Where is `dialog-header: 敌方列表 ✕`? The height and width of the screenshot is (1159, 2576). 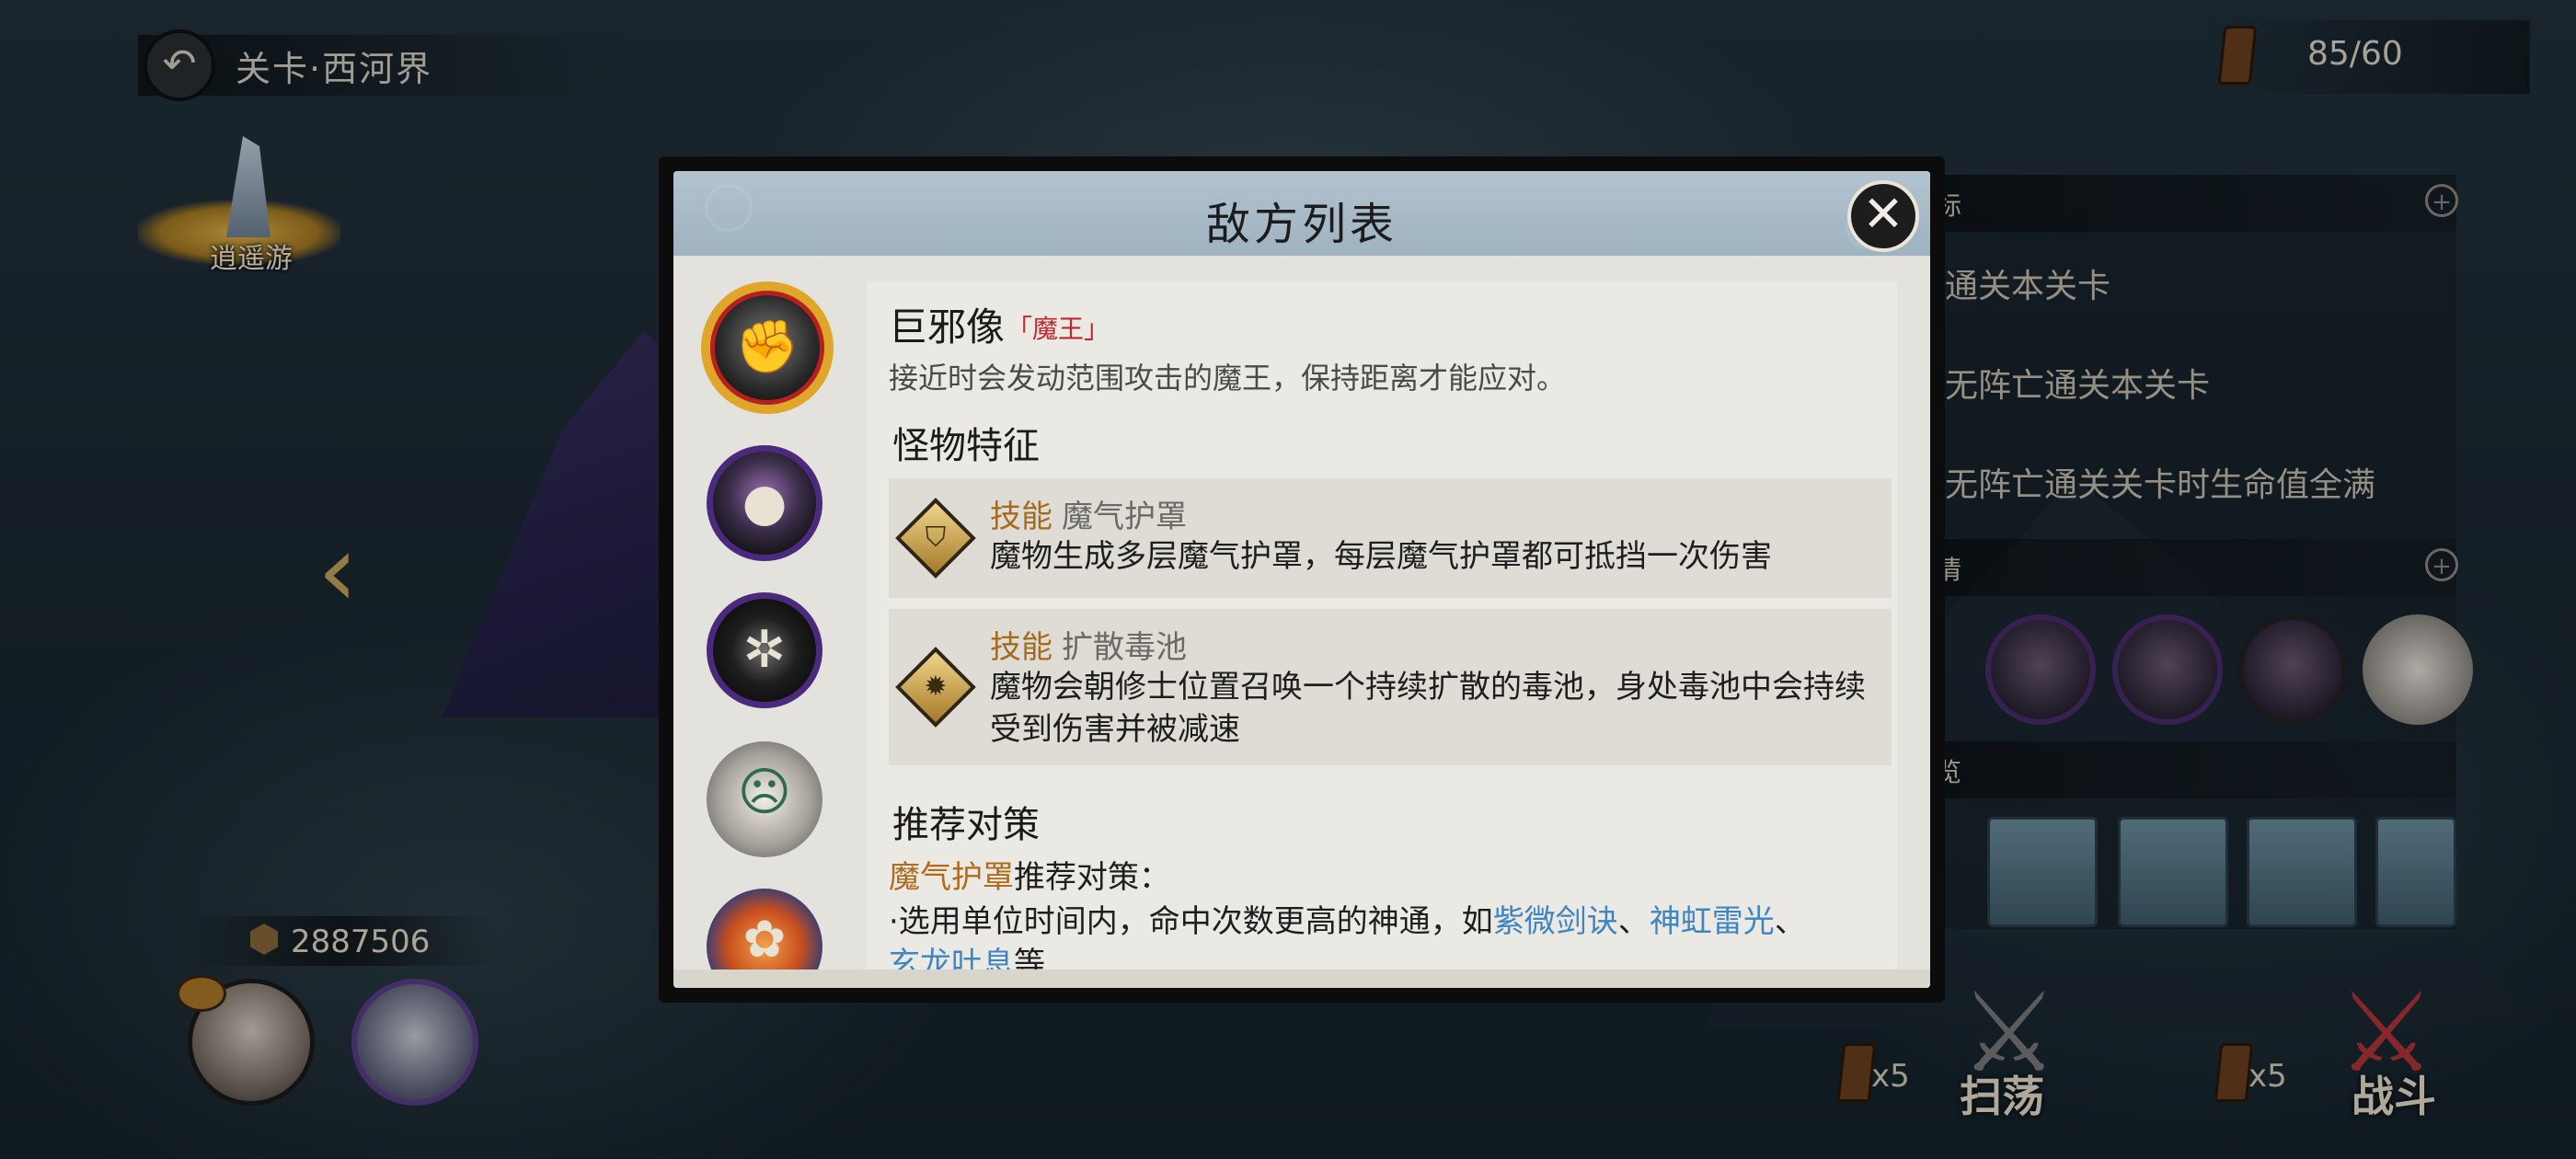 dialog-header: 敌方列表 ✕ is located at coordinates (1301, 213).